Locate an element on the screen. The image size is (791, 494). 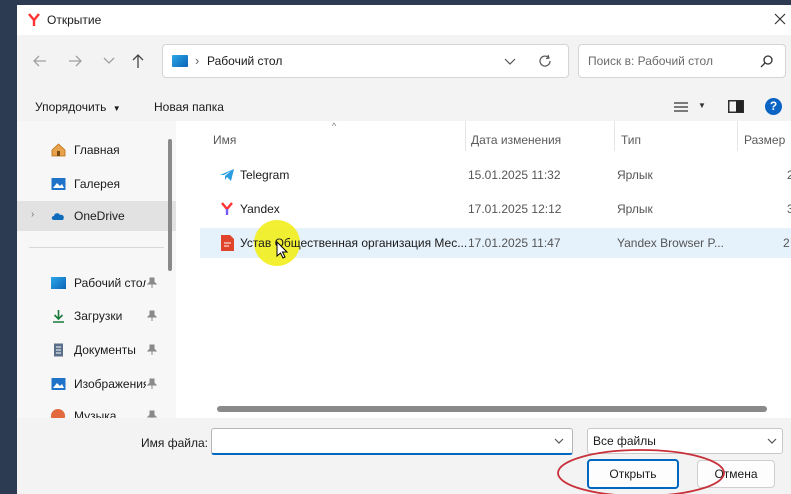
filename-history-chevron-icon is located at coordinates (559, 441).